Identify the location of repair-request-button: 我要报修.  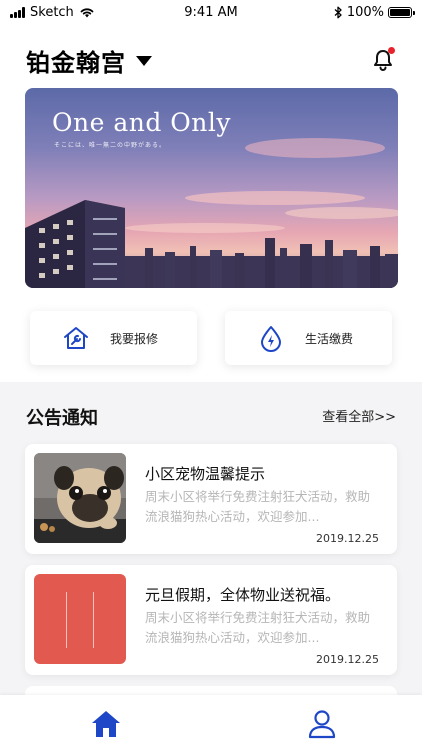
(113, 338).